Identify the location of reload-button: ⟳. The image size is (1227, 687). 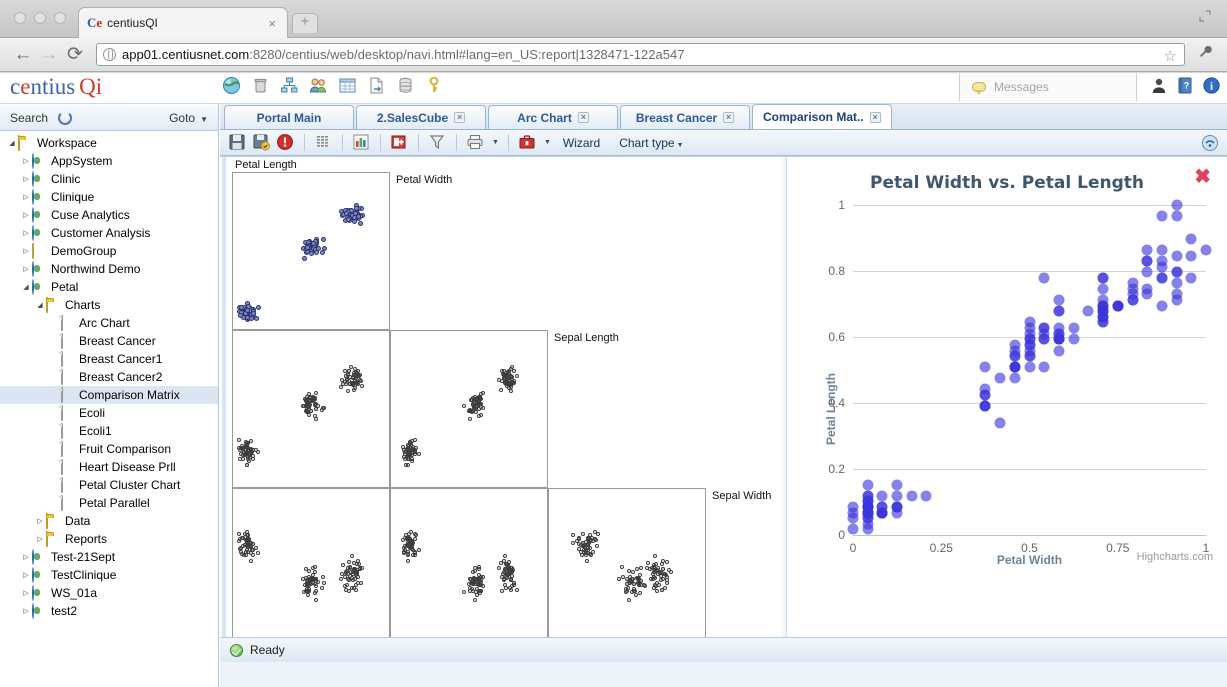
(75, 55).